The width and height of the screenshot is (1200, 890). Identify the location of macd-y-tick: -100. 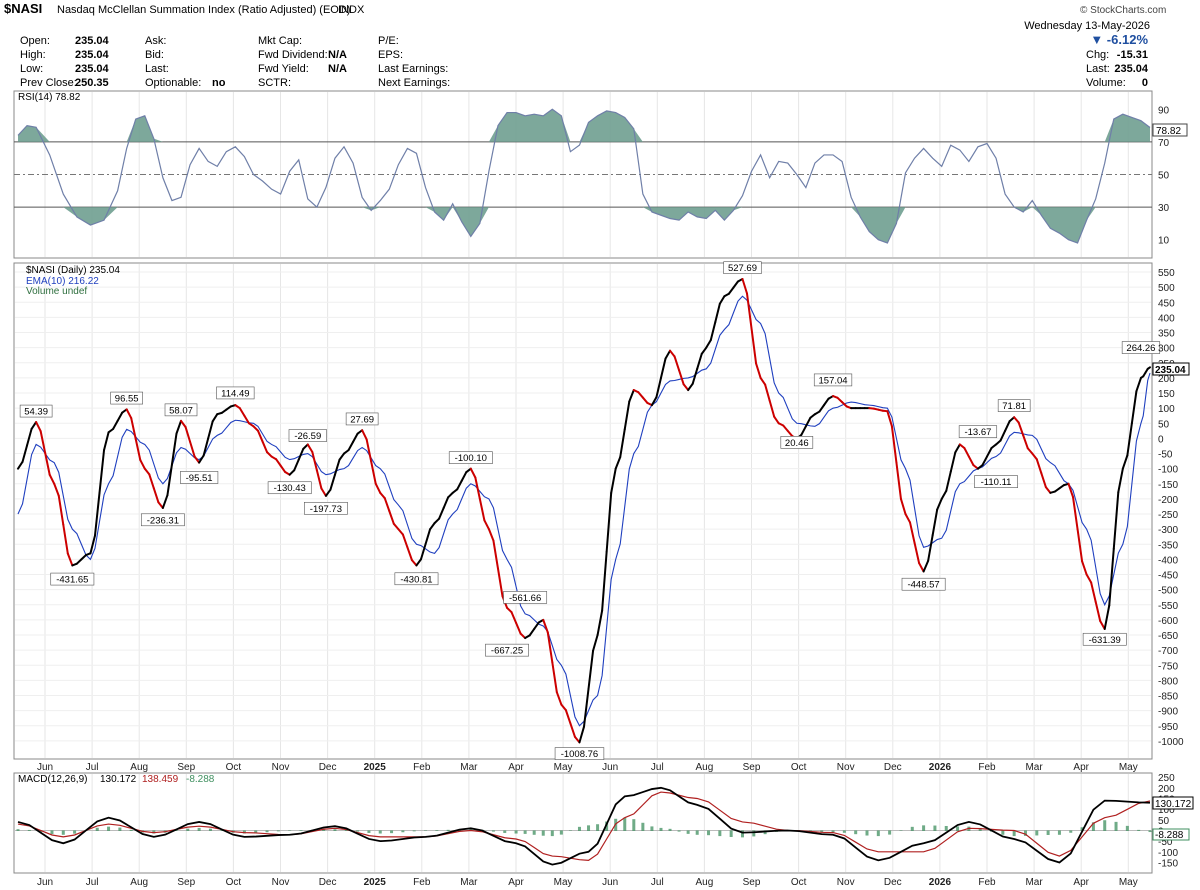
(1168, 853).